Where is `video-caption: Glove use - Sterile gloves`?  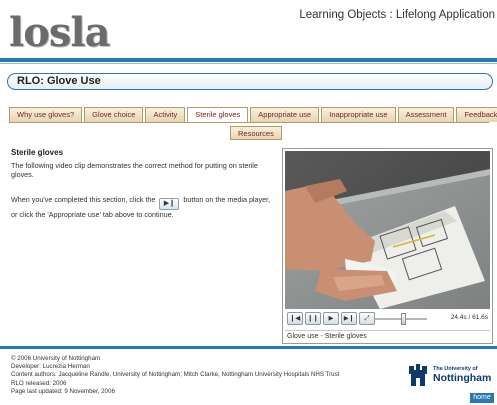
video-caption: Glove use - Sterile gloves is located at coordinates (387, 336).